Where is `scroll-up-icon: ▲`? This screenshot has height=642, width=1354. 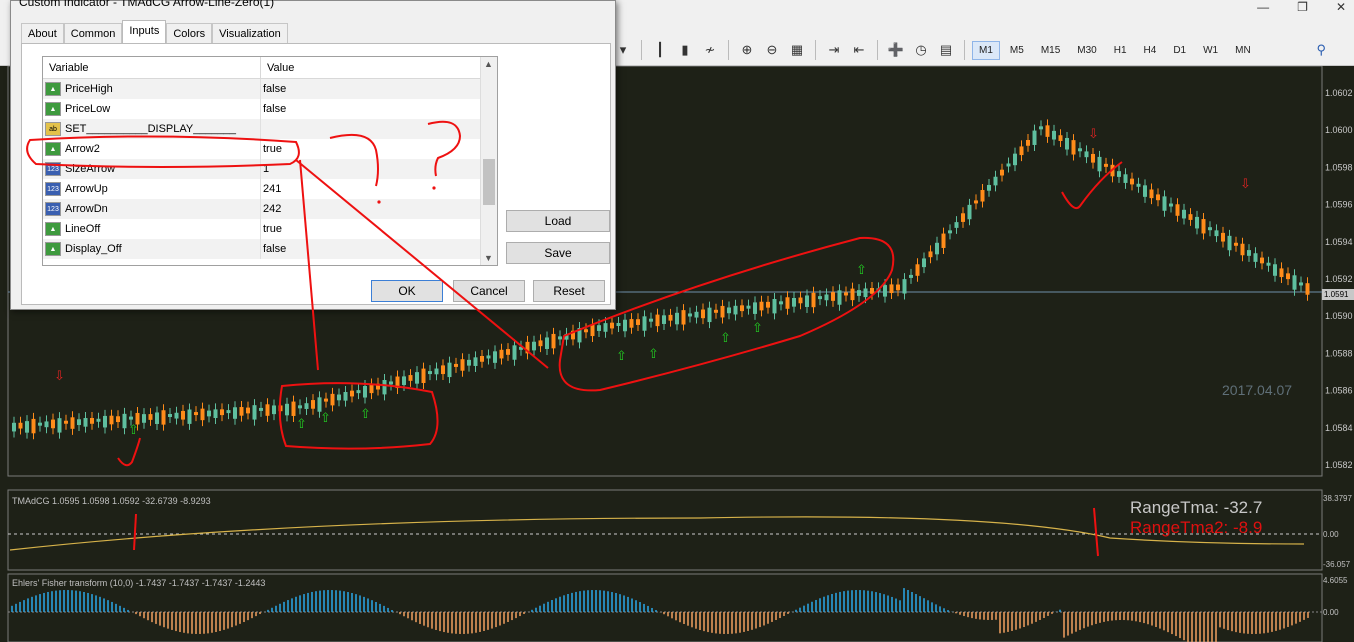
scroll-up-icon: ▲ is located at coordinates (488, 64).